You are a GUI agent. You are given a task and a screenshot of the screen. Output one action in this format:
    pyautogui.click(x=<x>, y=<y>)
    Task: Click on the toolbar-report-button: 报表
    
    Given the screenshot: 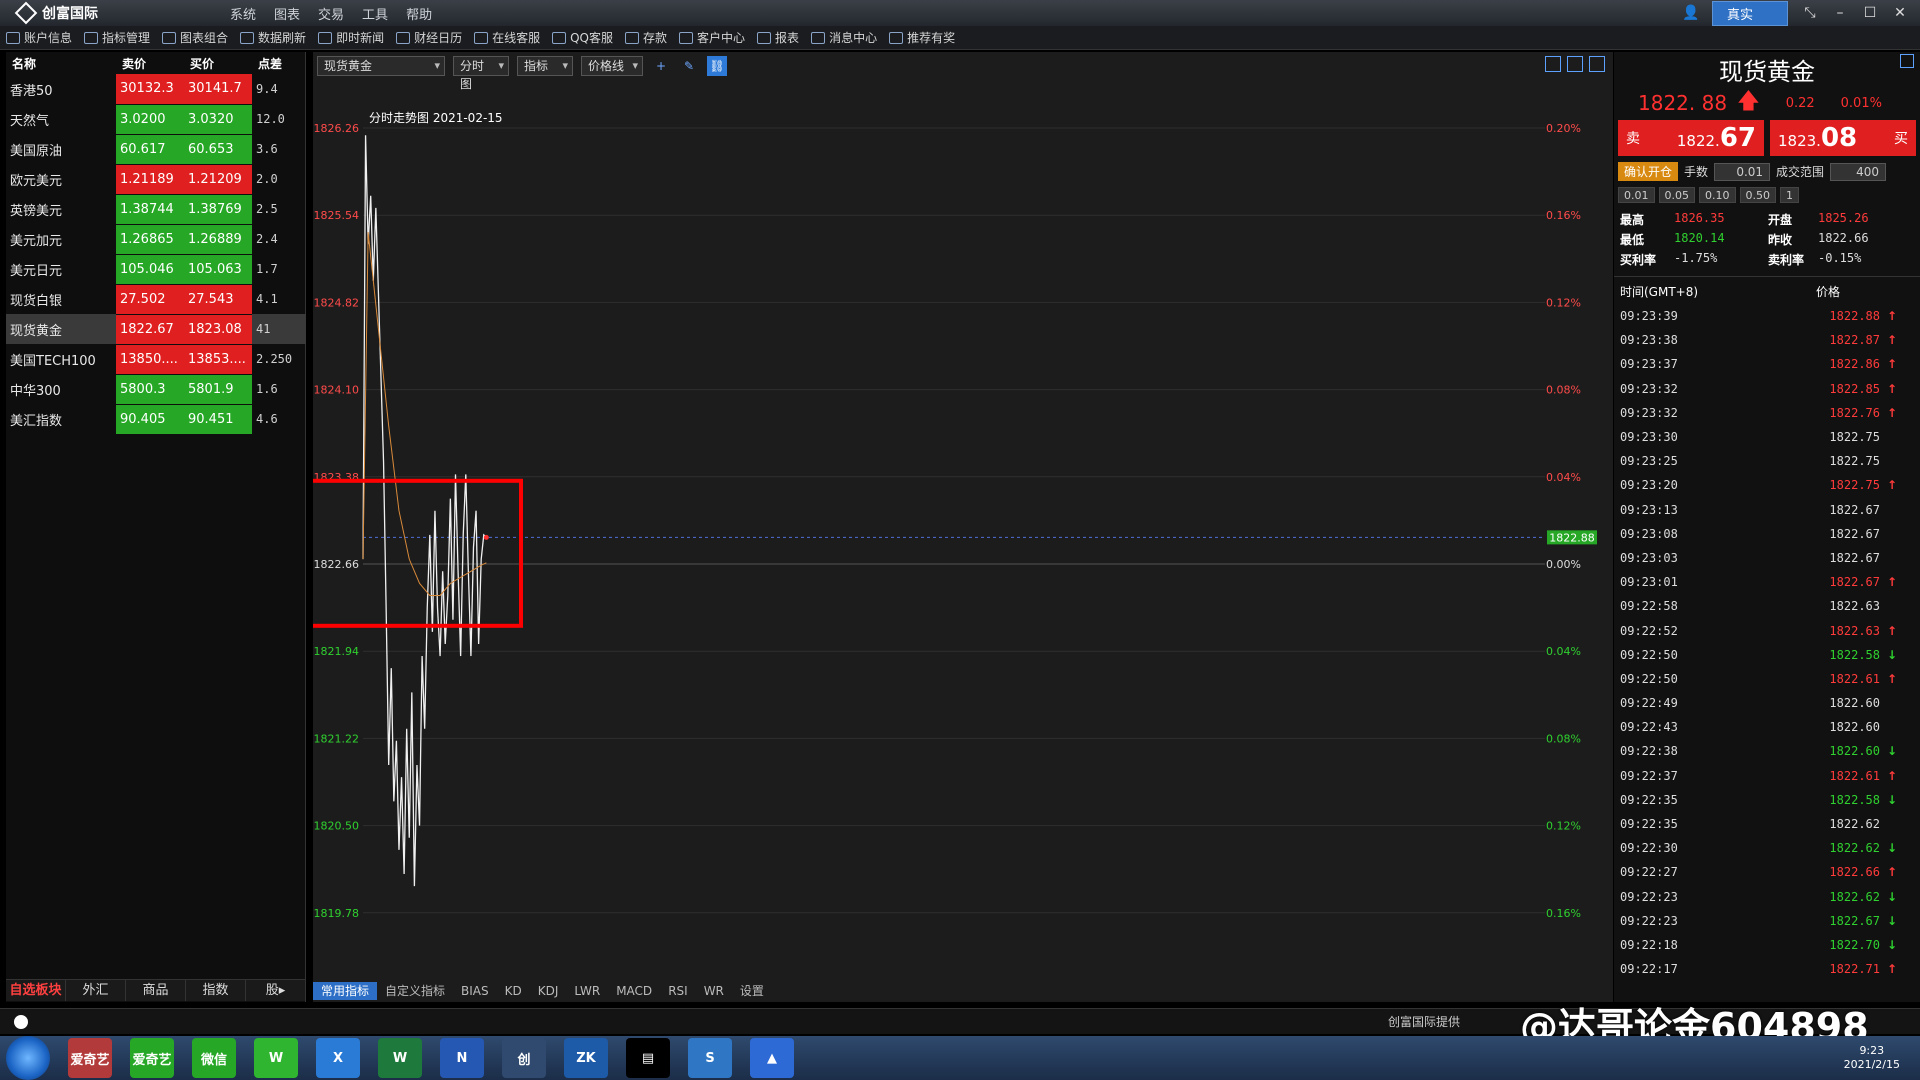 What is the action you would take?
    pyautogui.click(x=778, y=37)
    